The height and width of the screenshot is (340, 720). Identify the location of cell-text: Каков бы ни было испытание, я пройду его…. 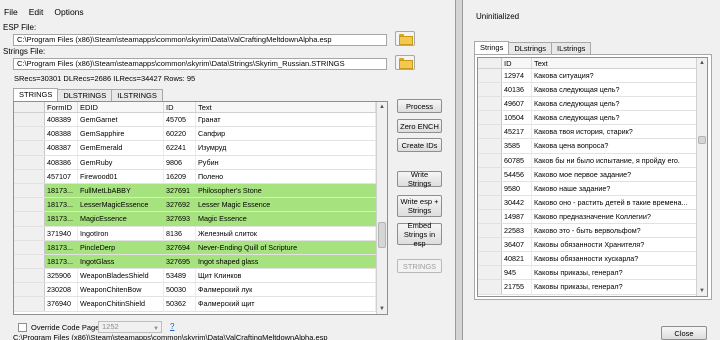
(614, 160).